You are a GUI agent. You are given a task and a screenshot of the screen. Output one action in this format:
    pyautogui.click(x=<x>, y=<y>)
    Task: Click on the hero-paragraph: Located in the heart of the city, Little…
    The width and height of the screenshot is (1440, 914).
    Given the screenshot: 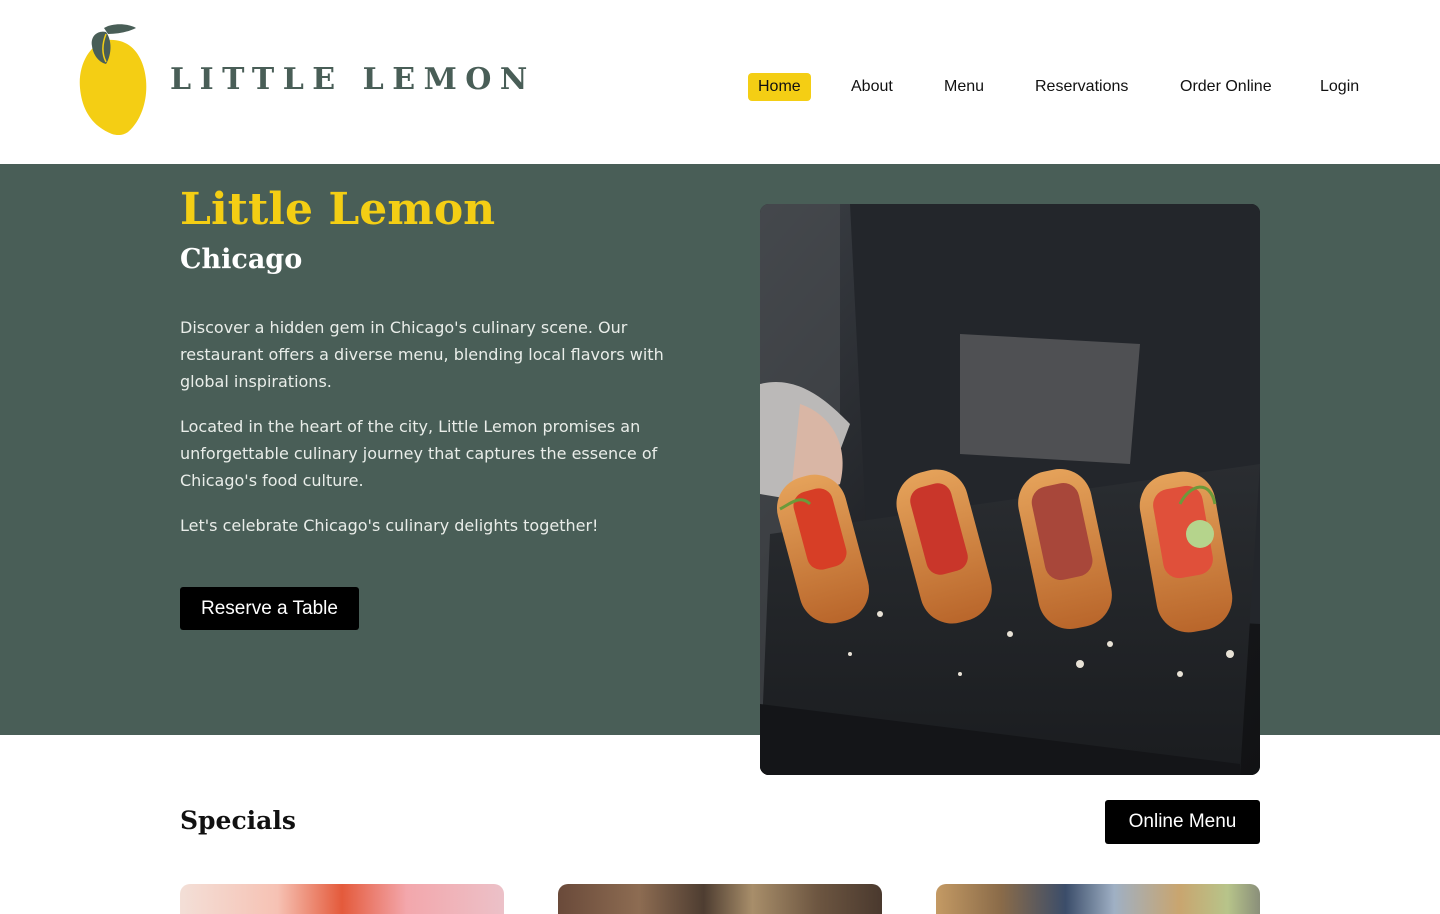 What is the action you would take?
    pyautogui.click(x=419, y=453)
    